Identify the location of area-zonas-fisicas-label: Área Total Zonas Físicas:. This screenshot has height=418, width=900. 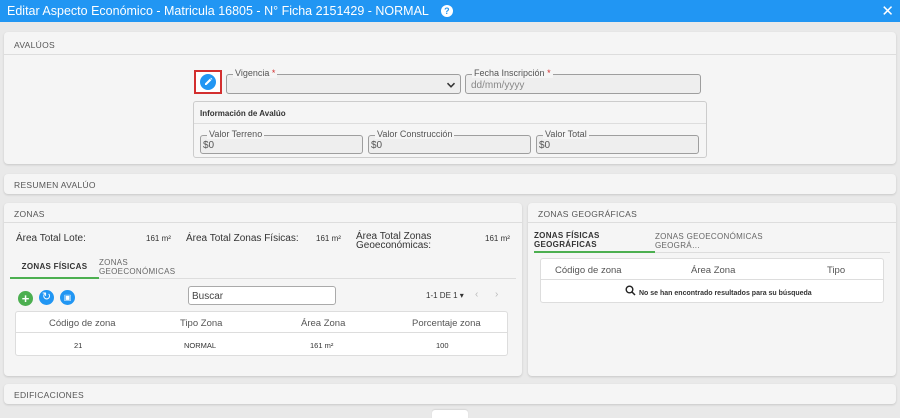
(242, 238).